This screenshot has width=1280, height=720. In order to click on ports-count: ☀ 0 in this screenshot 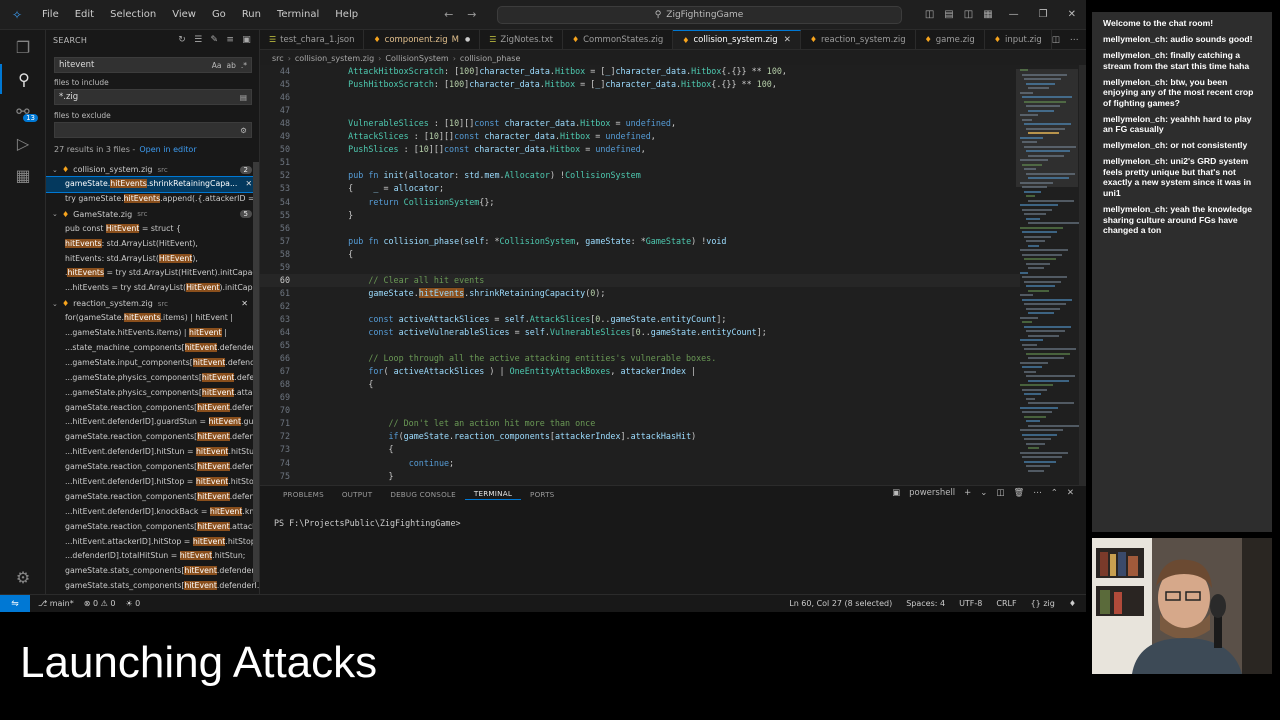, I will do `click(132, 603)`.